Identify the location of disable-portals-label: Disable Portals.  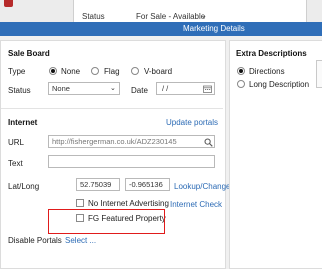
(35, 240).